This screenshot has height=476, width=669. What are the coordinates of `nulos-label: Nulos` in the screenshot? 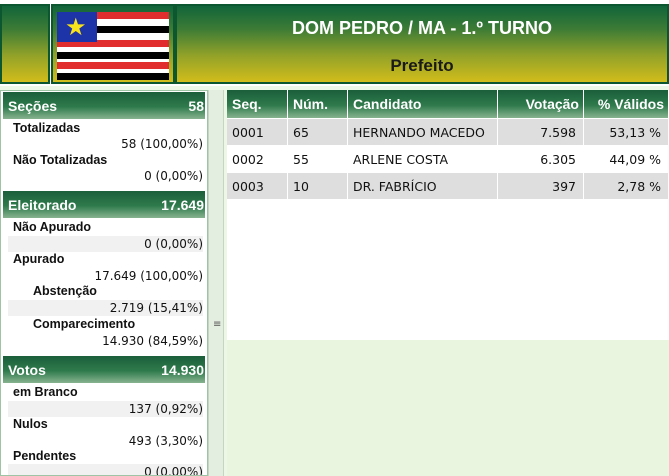 It's located at (30, 424).